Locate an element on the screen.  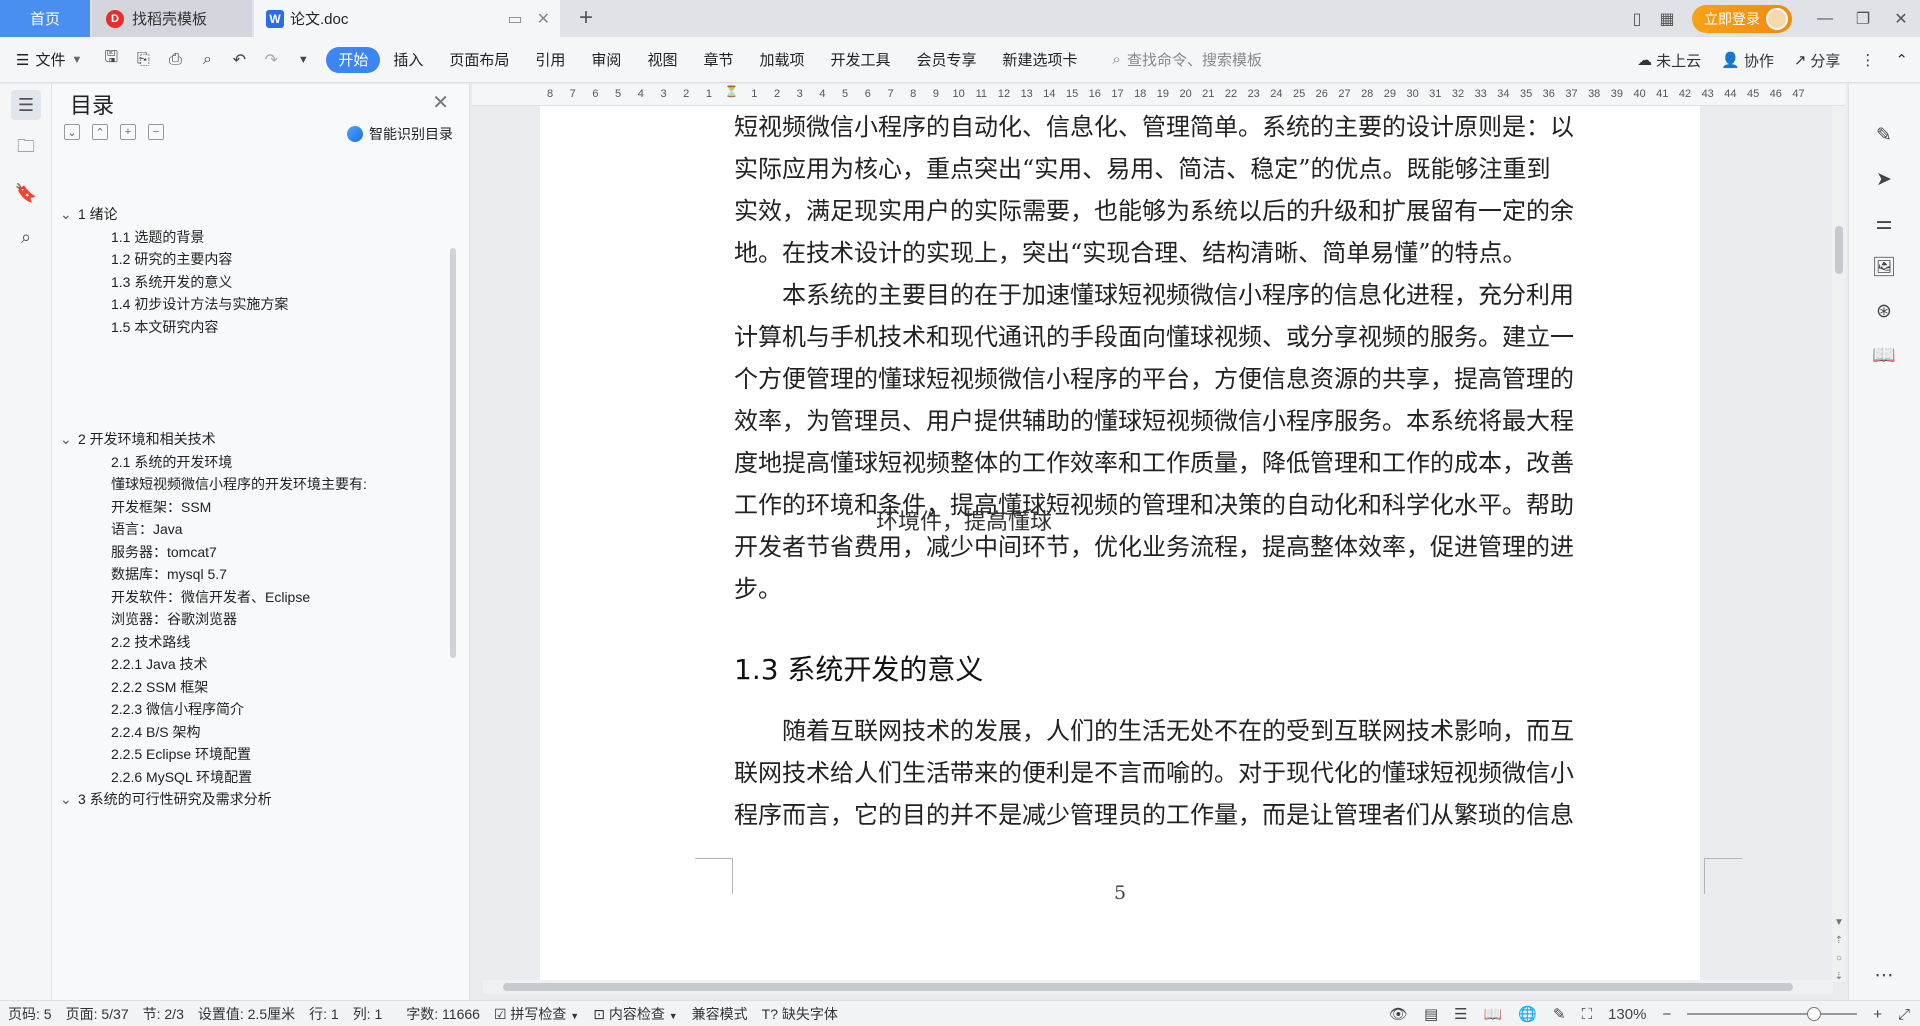
add-entry-icon: + is located at coordinates (128, 132).